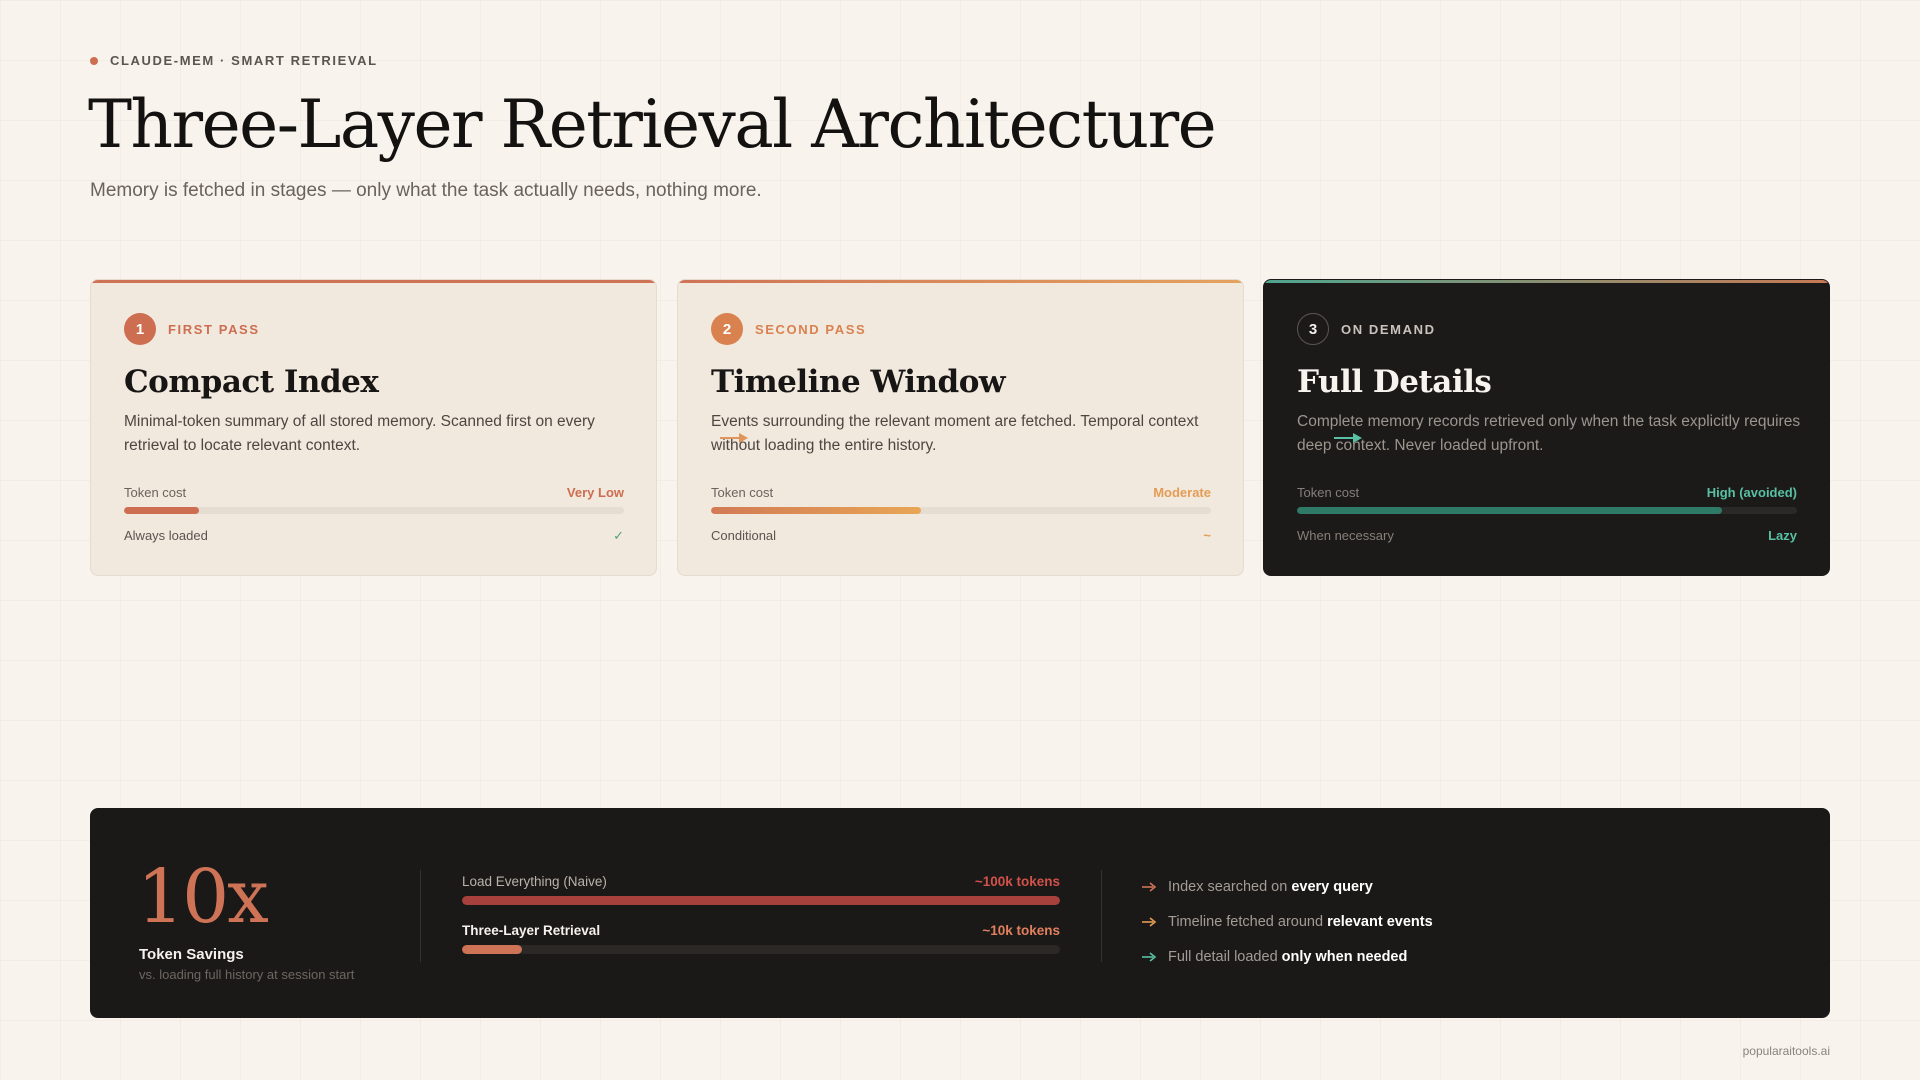 This screenshot has height=1080, width=1920. Describe the element at coordinates (203, 897) in the screenshot. I see `savings-multiplier: 10x` at that location.